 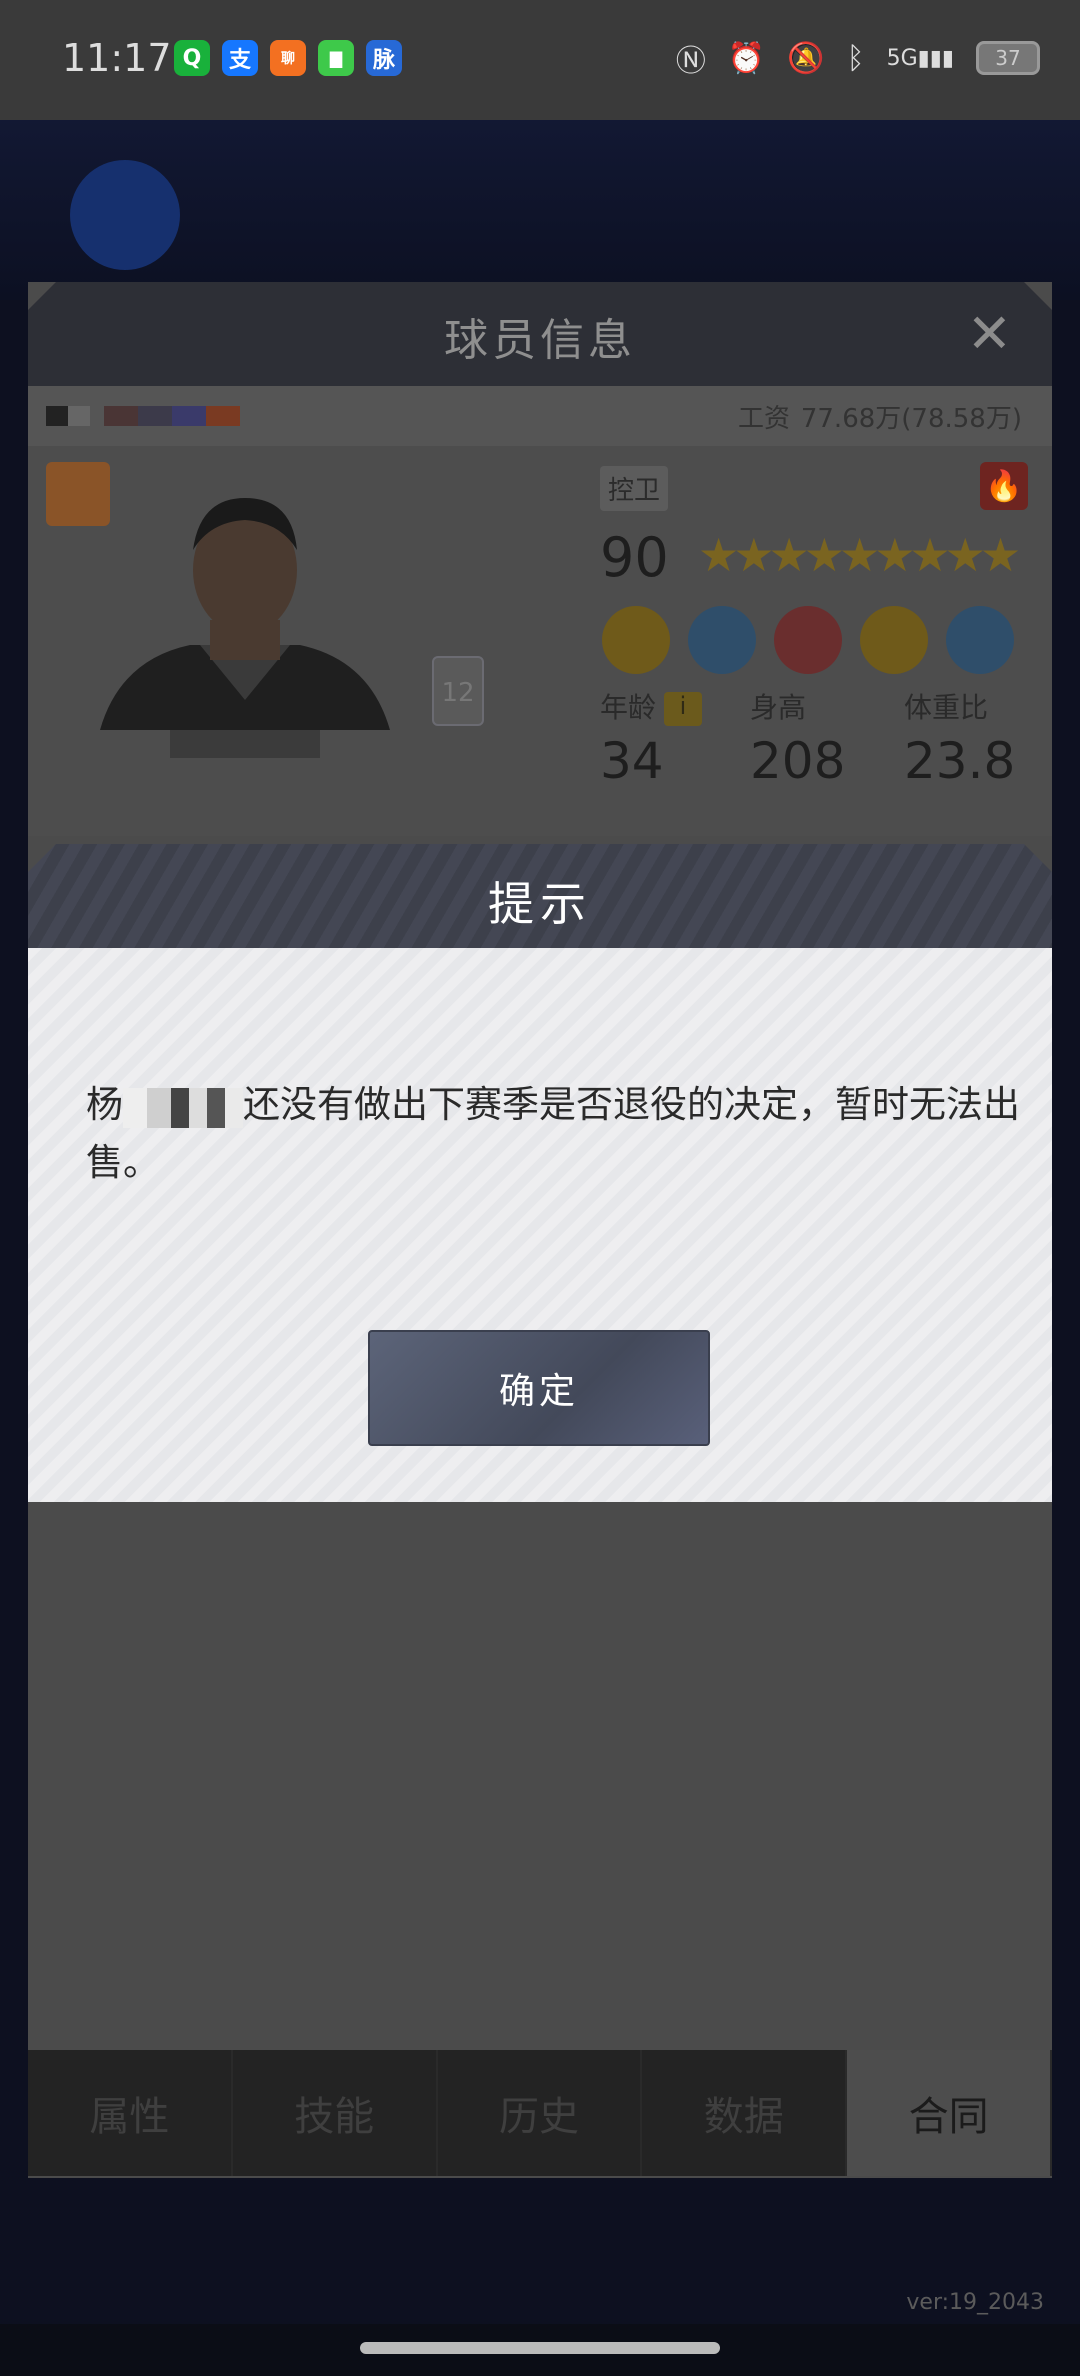 I want to click on dialog-header: 提示, so click(x=540, y=896).